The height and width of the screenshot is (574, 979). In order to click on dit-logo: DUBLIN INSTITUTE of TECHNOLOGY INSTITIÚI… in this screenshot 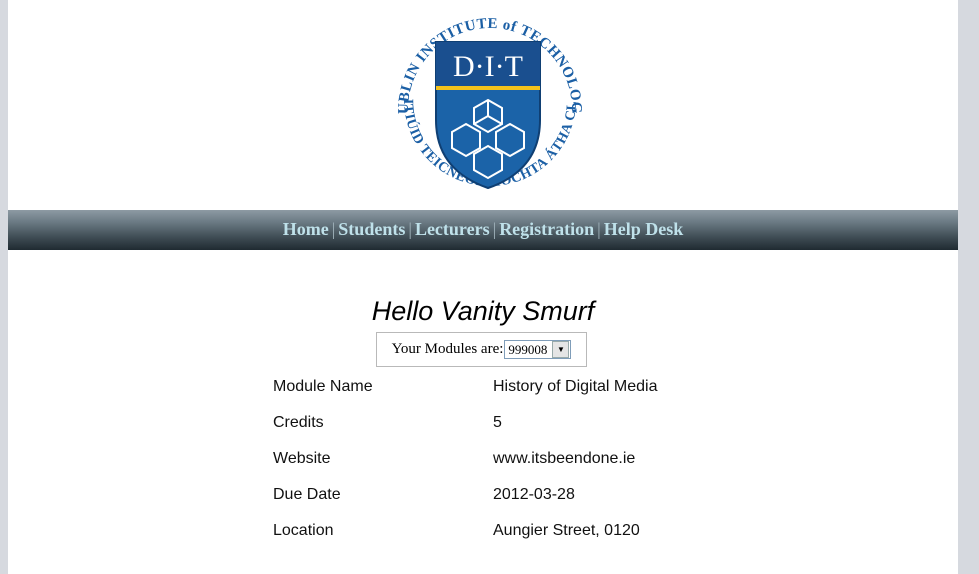, I will do `click(485, 103)`.